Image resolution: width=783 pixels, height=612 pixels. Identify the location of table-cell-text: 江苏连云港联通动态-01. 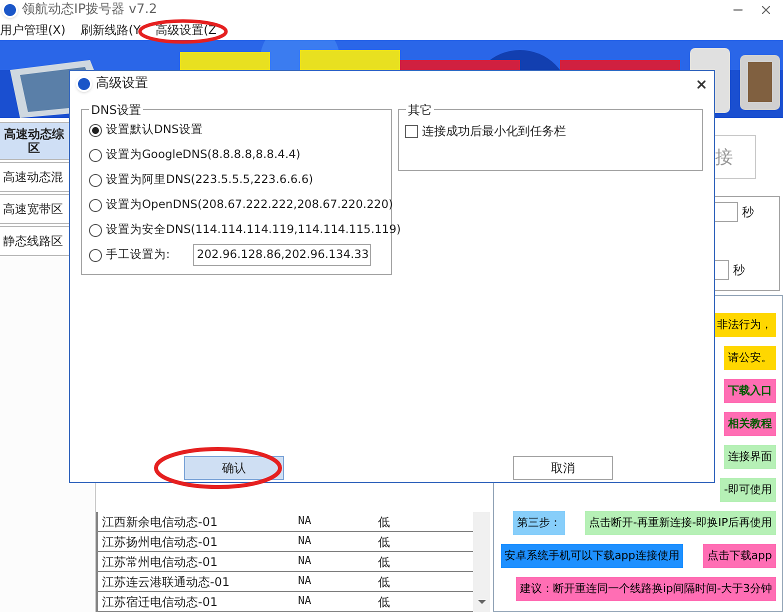
(166, 582).